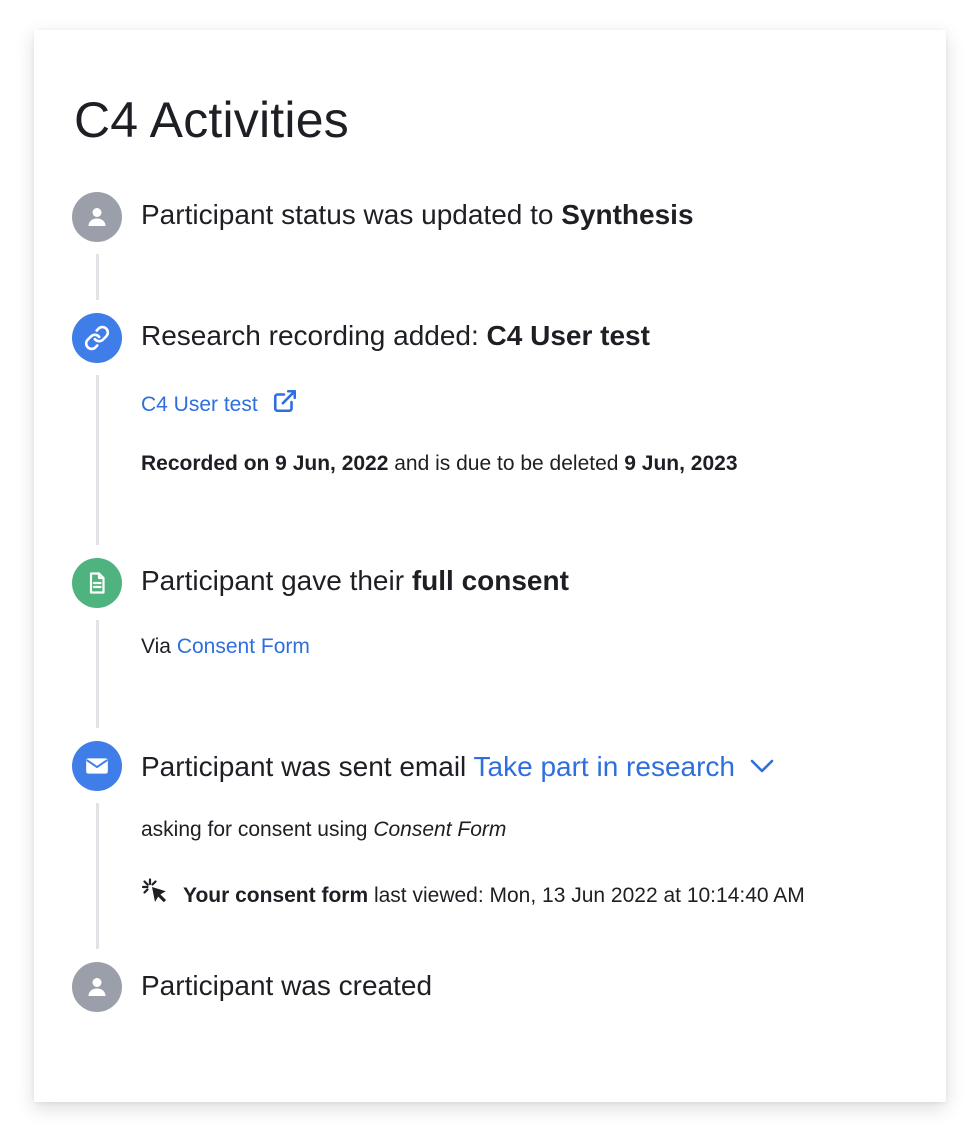  What do you see at coordinates (97, 338) in the screenshot?
I see `link-icon` at bounding box center [97, 338].